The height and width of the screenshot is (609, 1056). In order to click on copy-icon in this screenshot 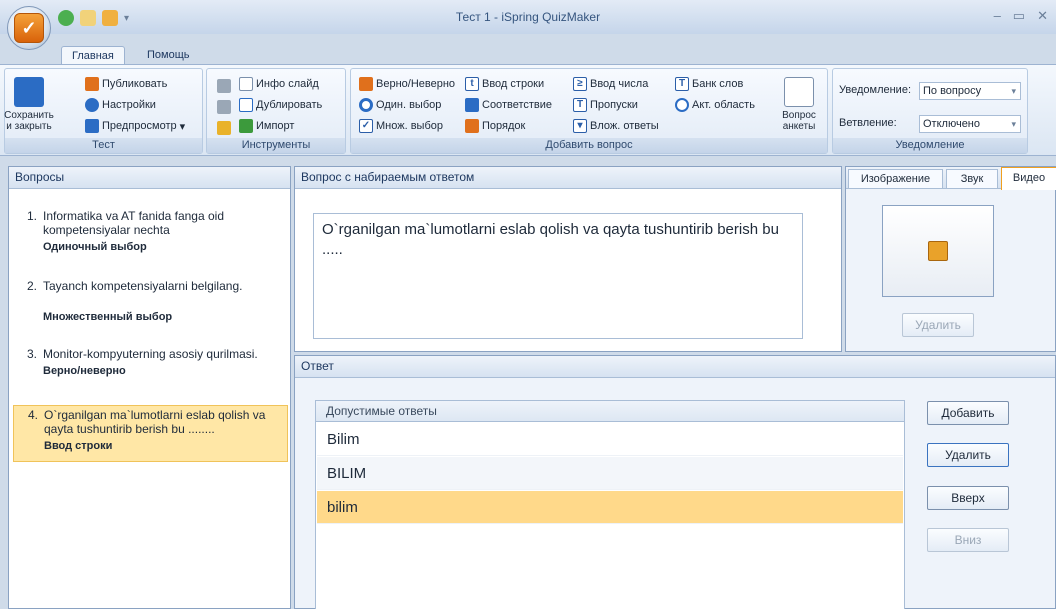, I will do `click(224, 107)`.